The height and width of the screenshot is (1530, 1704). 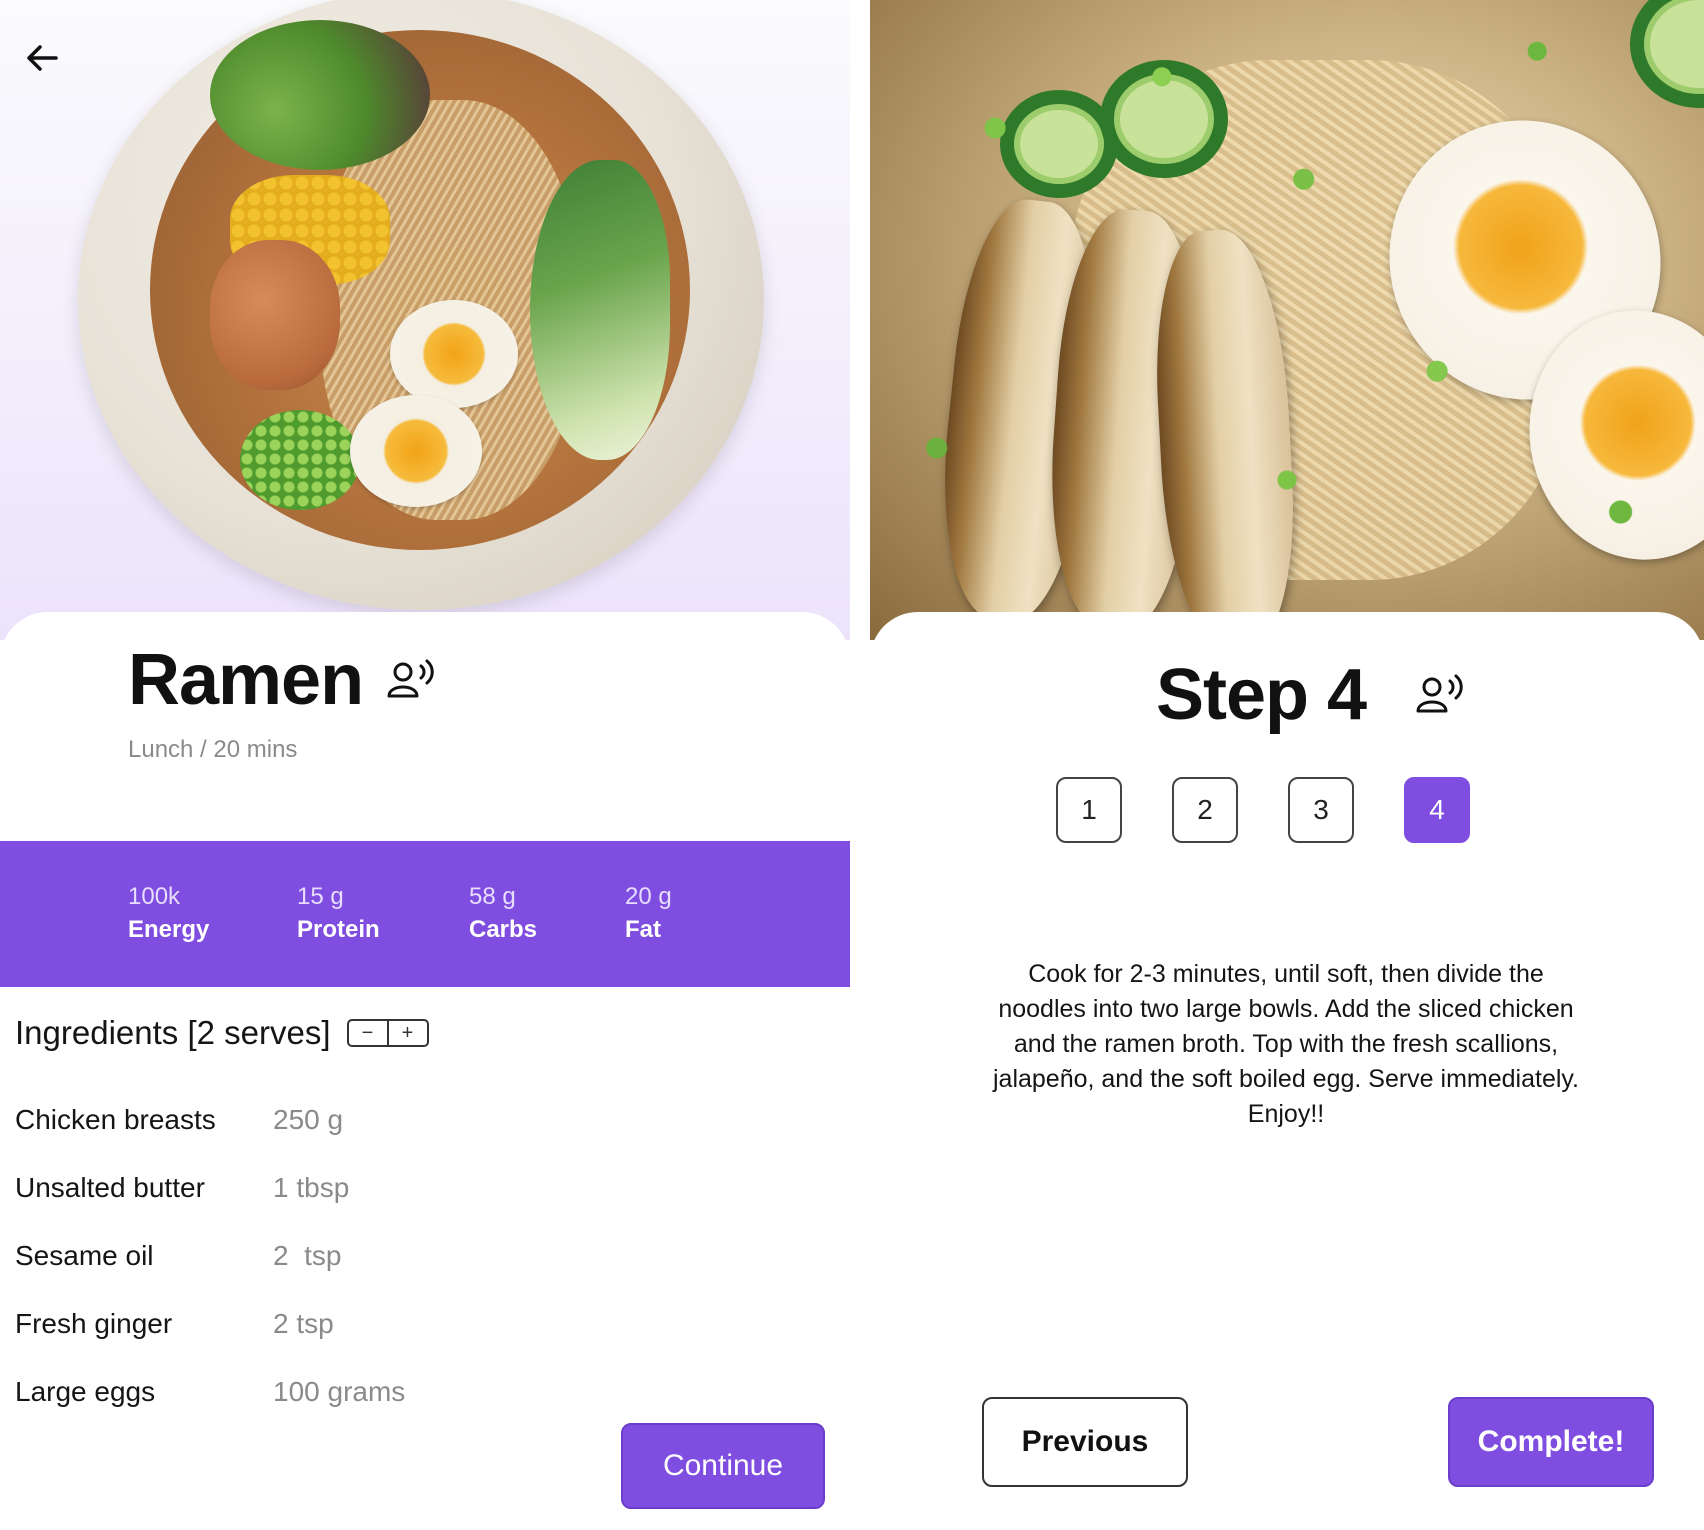 I want to click on ingredients-header: Ingredients [2 serves] − +, so click(x=222, y=1033).